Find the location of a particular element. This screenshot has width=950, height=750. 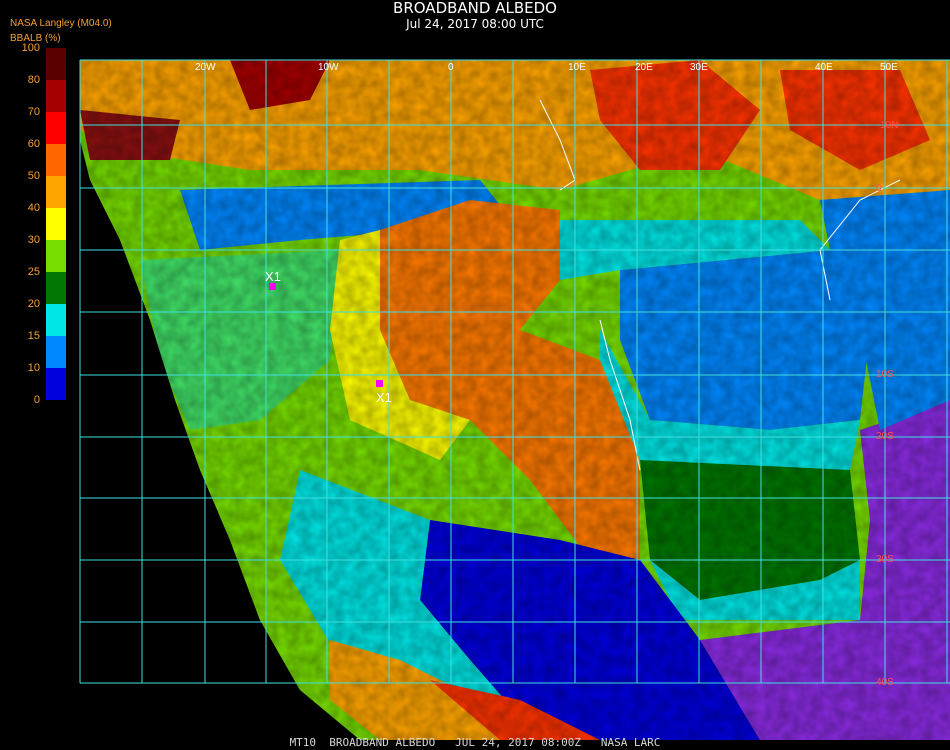

colorbar-tick: 40 is located at coordinates (33, 208).